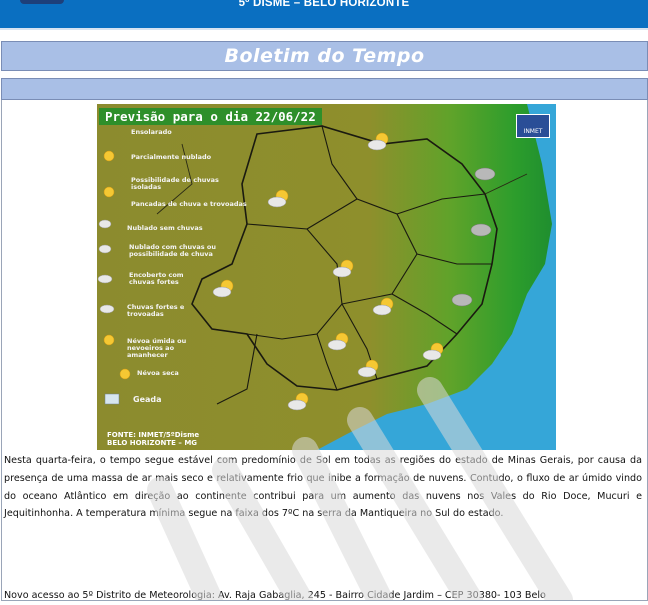 The height and width of the screenshot is (605, 648). I want to click on section-title: Boletim do Tempo, so click(324, 56).